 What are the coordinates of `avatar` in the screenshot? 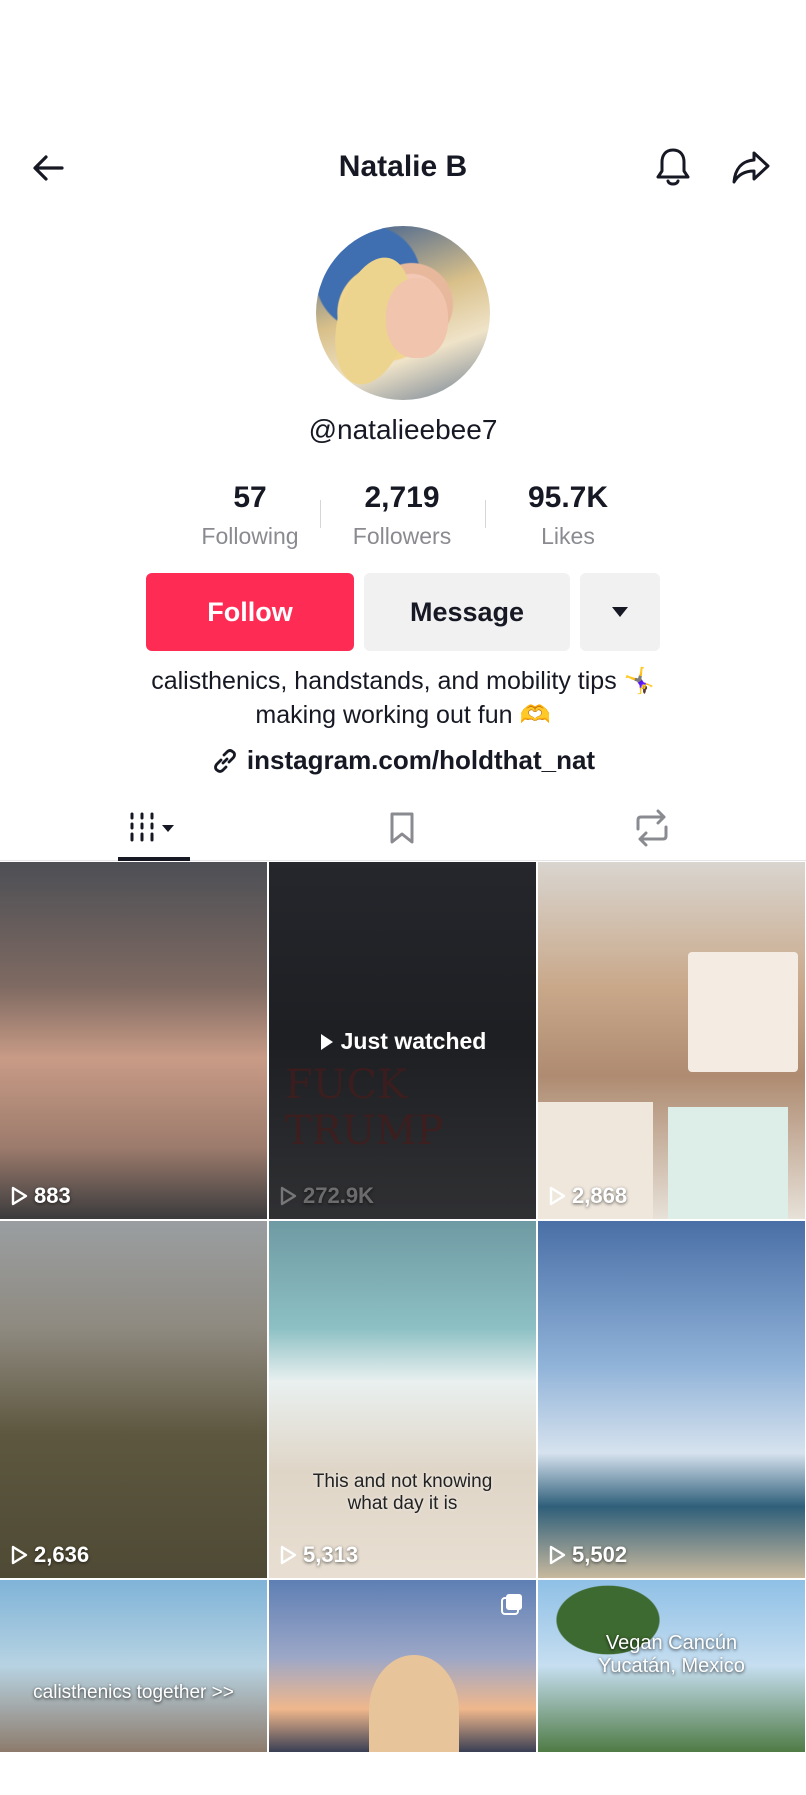 It's located at (403, 313).